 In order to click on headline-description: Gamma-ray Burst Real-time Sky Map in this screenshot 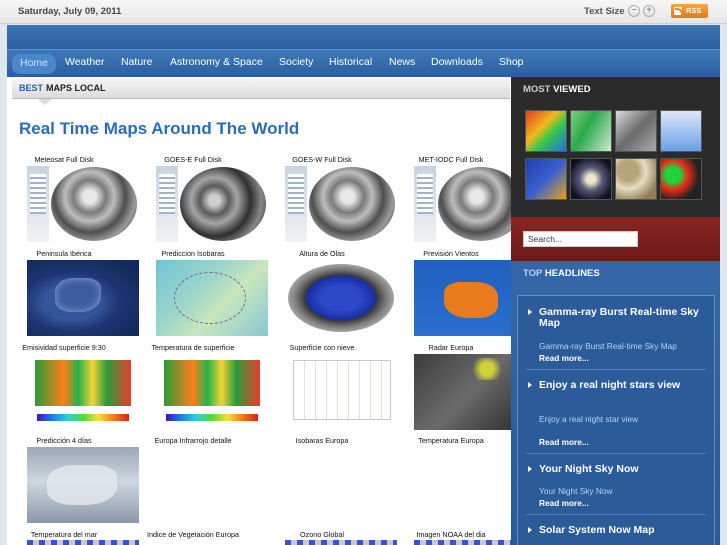, I will do `click(608, 346)`.